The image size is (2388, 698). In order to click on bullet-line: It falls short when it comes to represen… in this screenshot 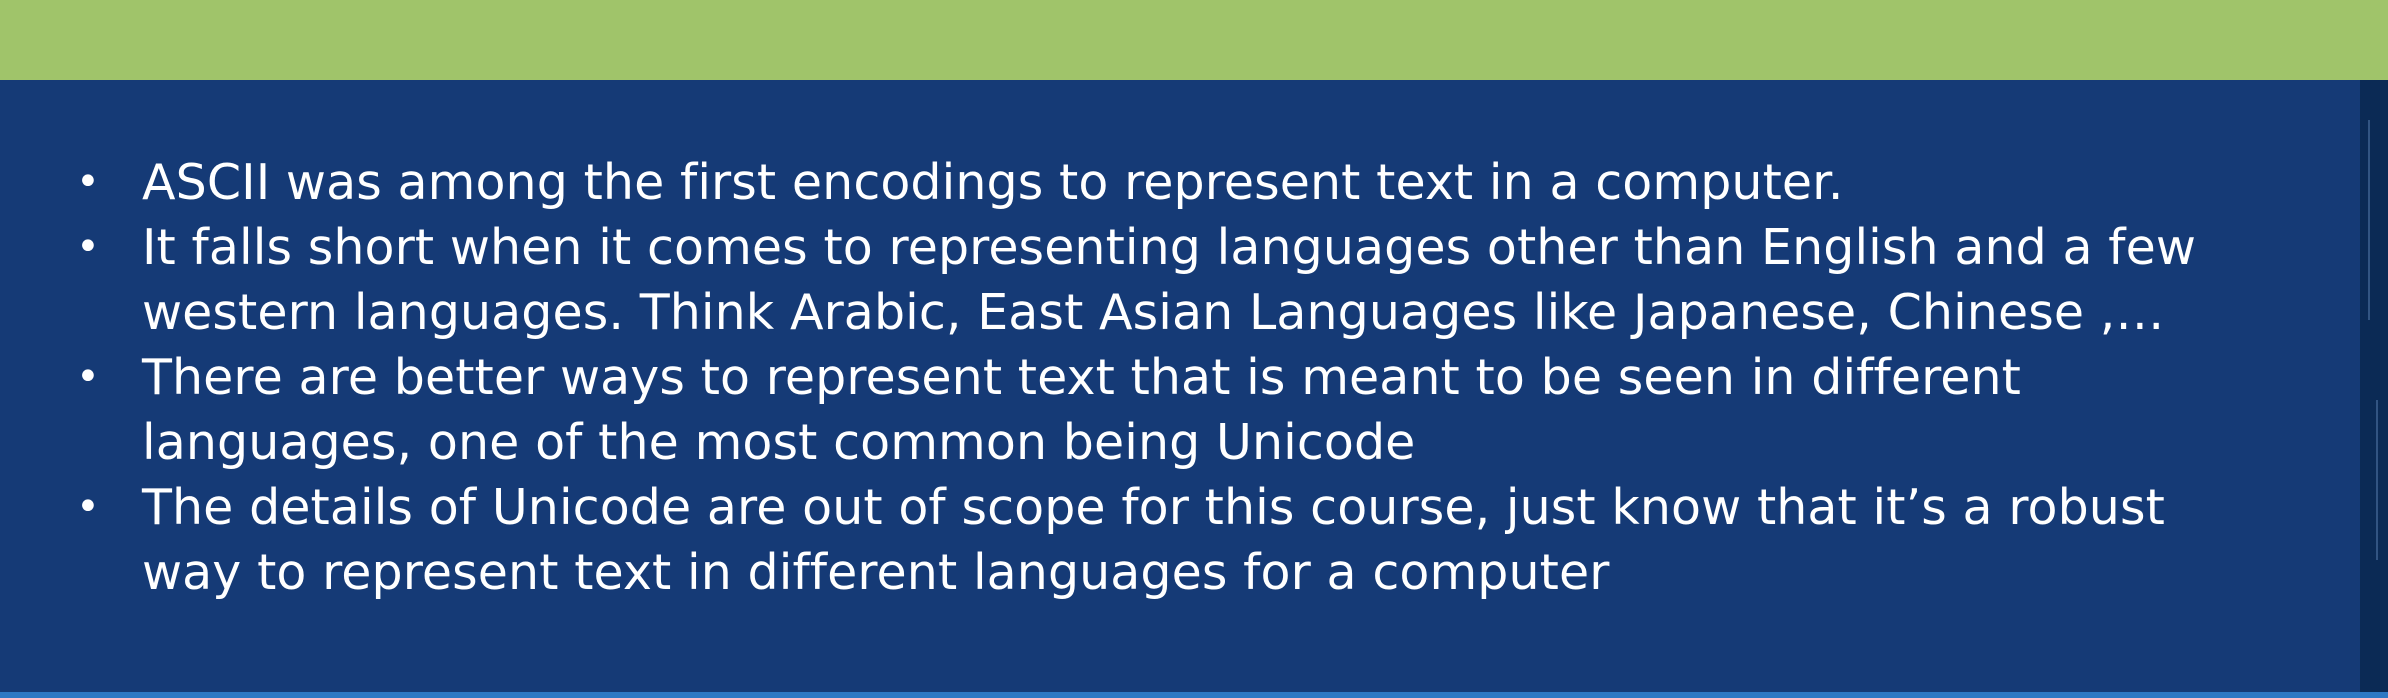, I will do `click(1169, 247)`.